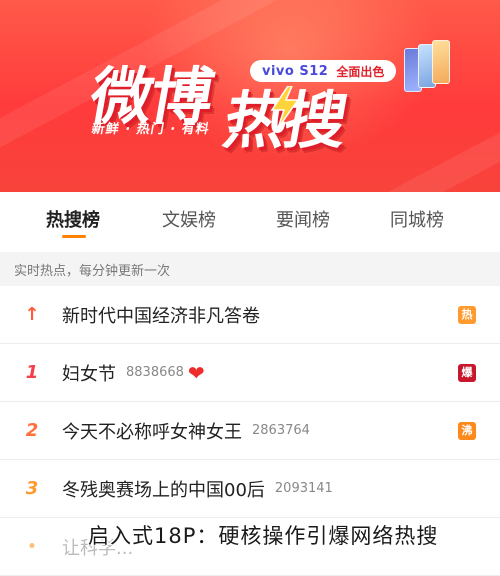  Describe the element at coordinates (417, 219) in the screenshot. I see `tab-local: 同城榜` at that location.